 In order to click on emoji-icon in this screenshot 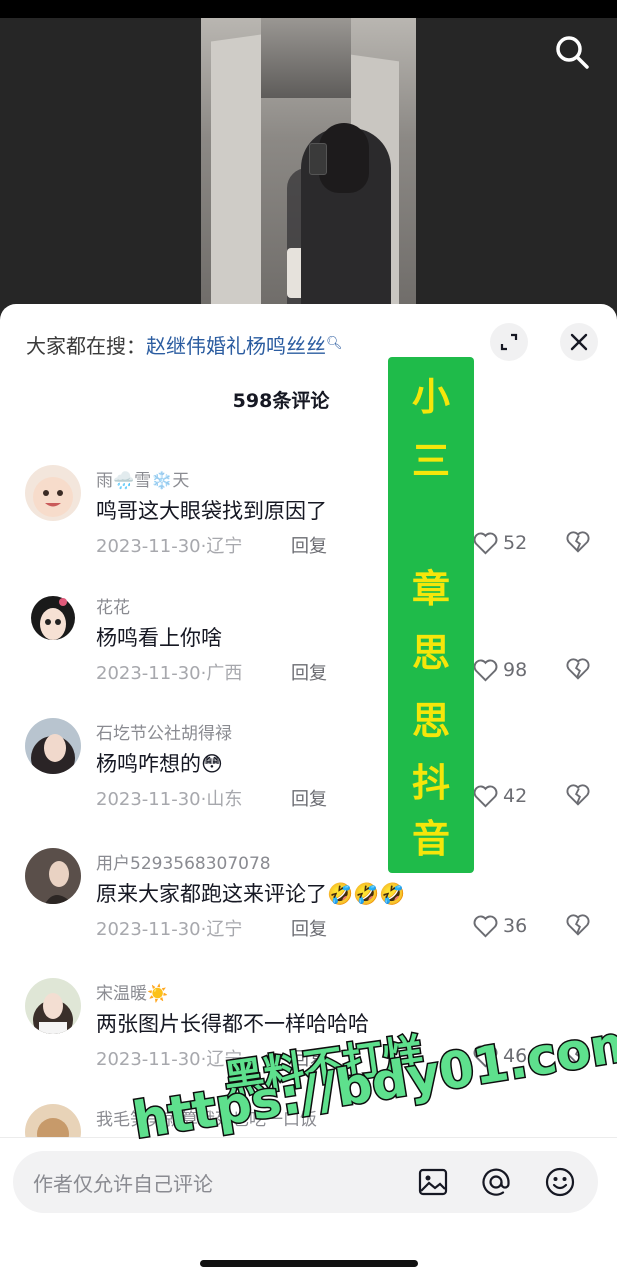, I will do `click(560, 1182)`.